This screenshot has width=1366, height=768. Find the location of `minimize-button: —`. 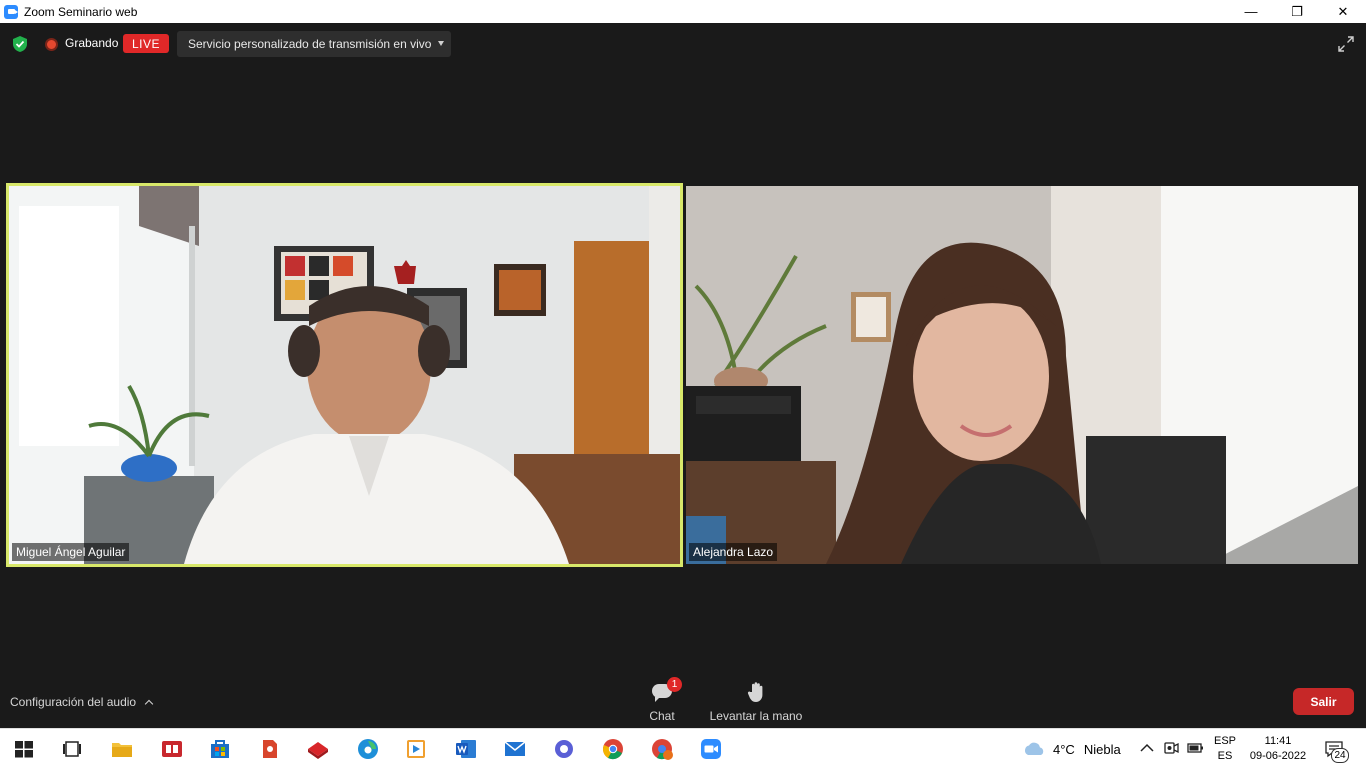

minimize-button: — is located at coordinates (1251, 11).